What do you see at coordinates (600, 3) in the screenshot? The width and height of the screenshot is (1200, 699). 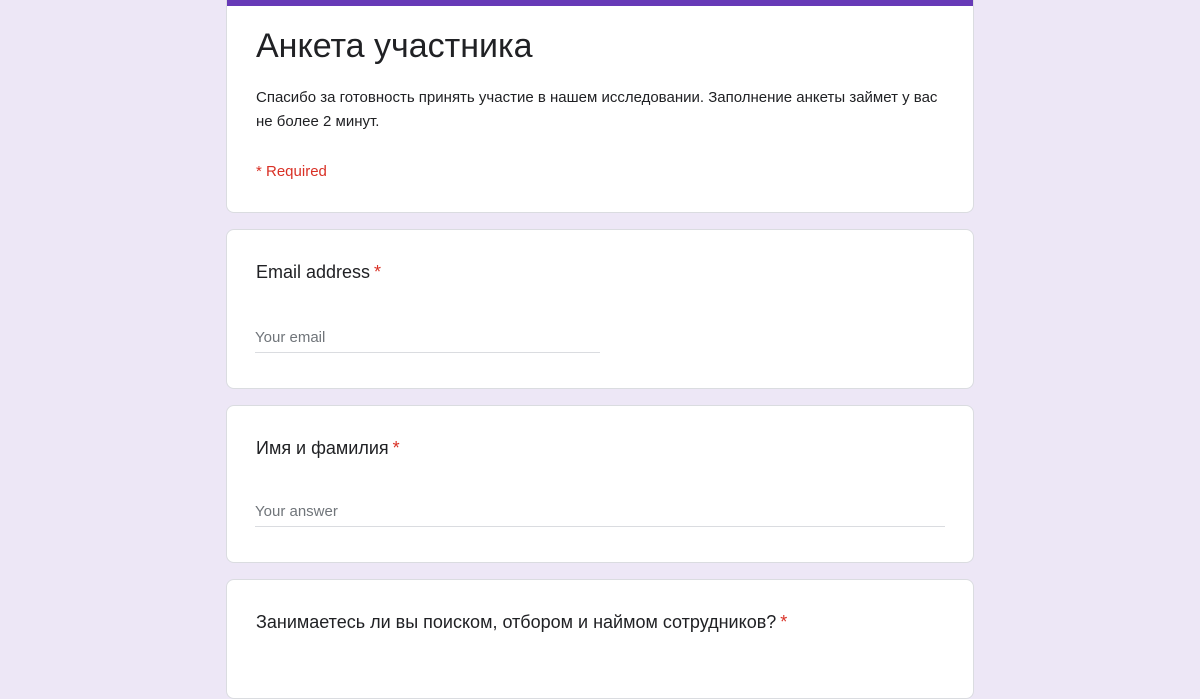 I see `header-accent-bar` at bounding box center [600, 3].